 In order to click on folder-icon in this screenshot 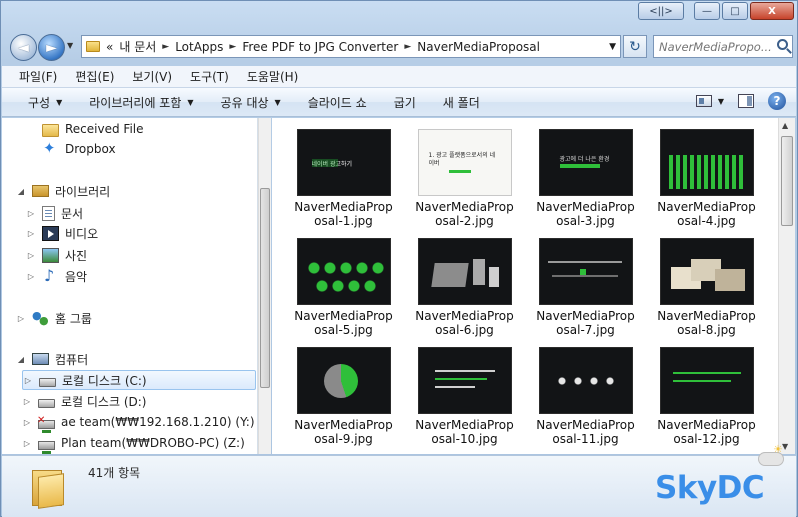, I will do `click(93, 46)`.